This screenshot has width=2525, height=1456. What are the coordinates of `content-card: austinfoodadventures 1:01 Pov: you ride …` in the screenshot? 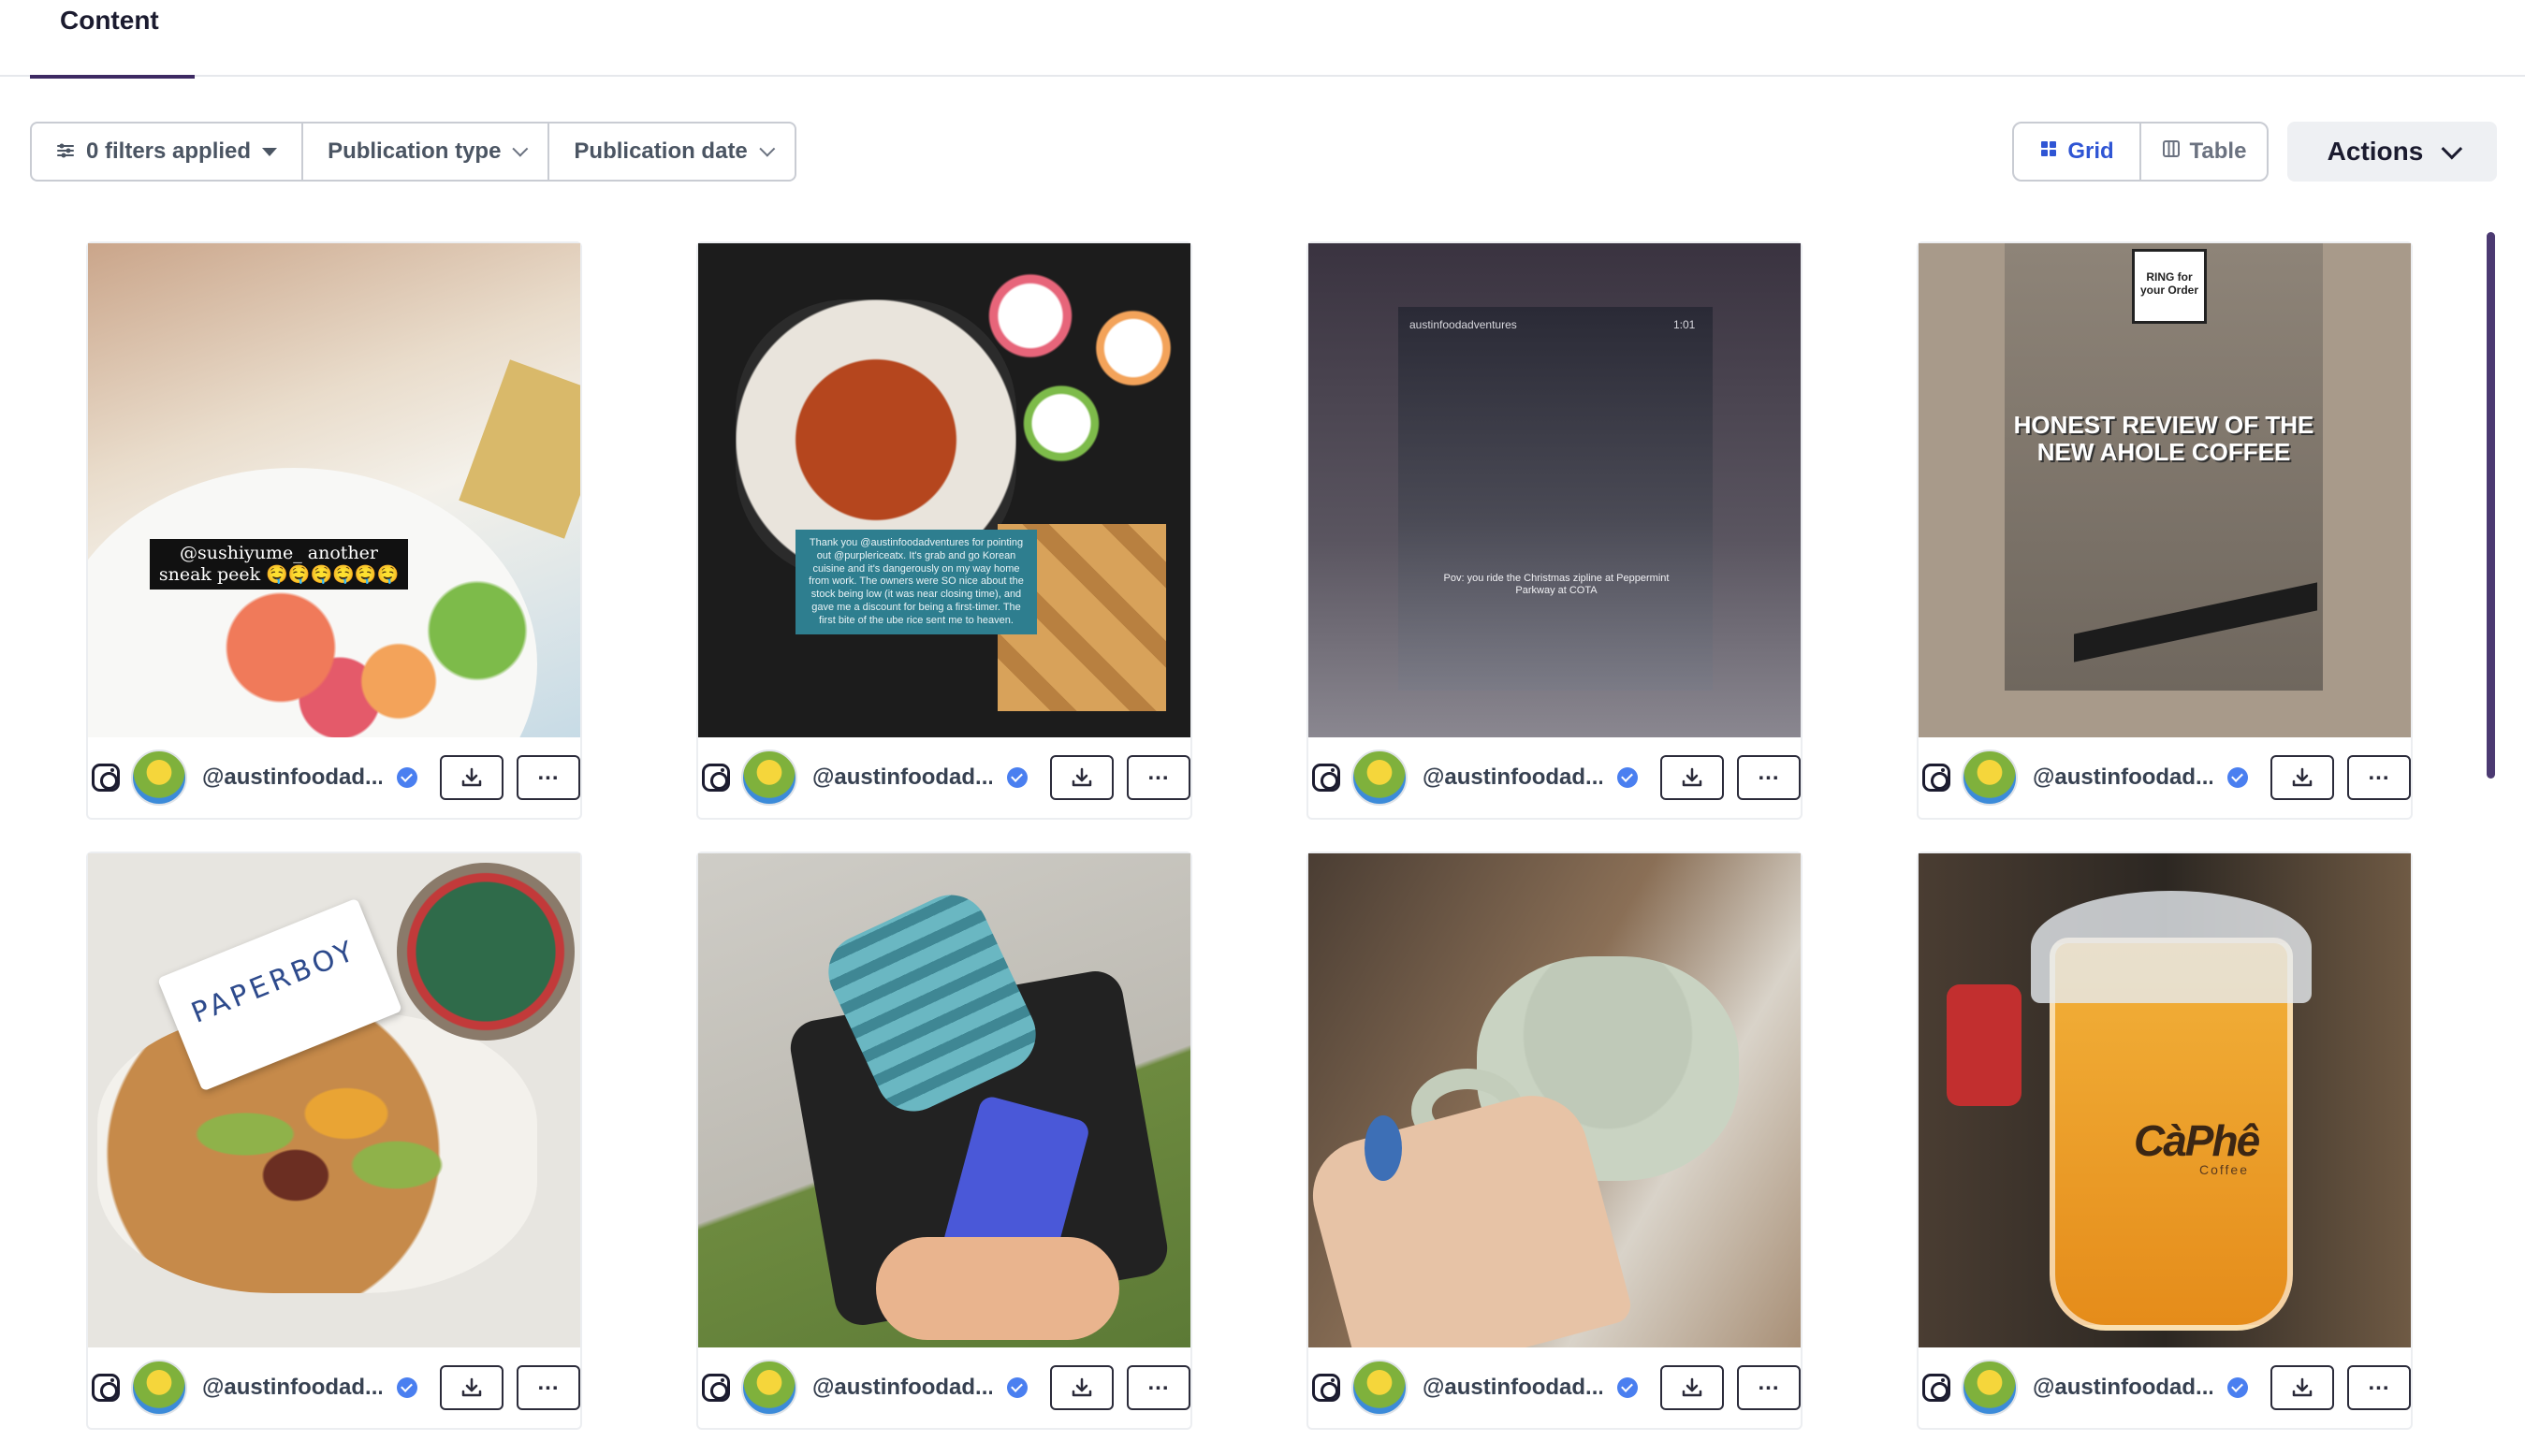 It's located at (1555, 530).